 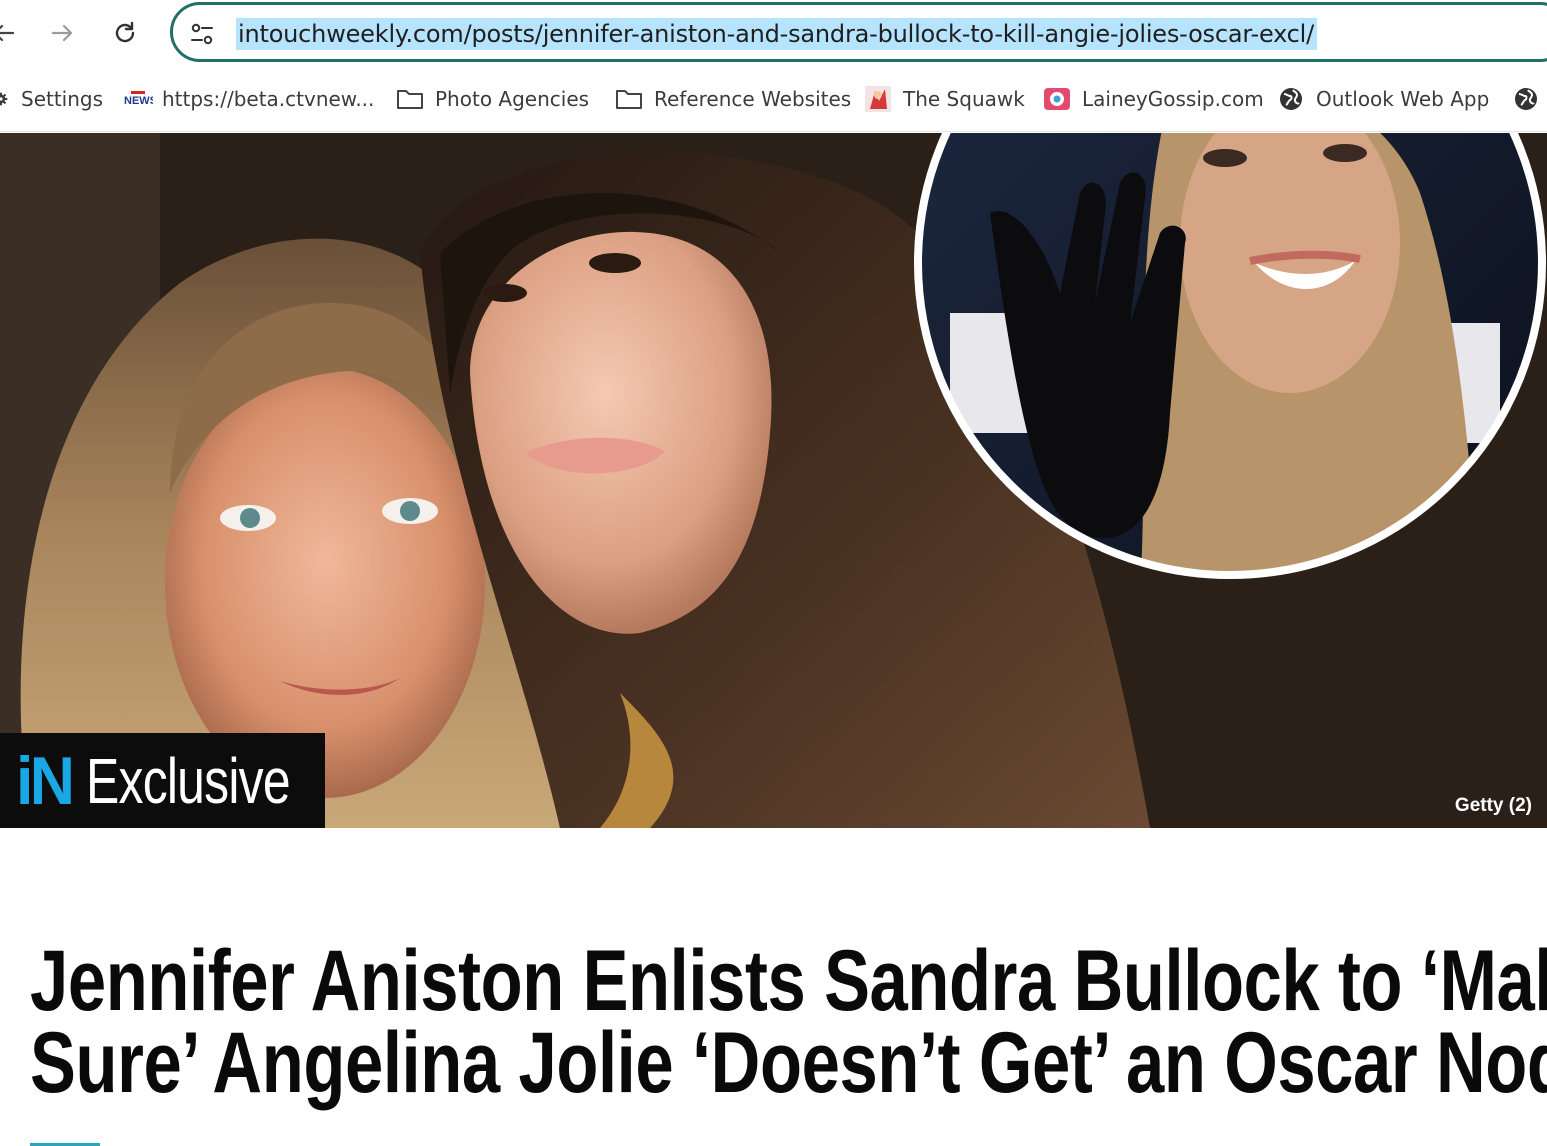 I want to click on forward-button, so click(x=62, y=33).